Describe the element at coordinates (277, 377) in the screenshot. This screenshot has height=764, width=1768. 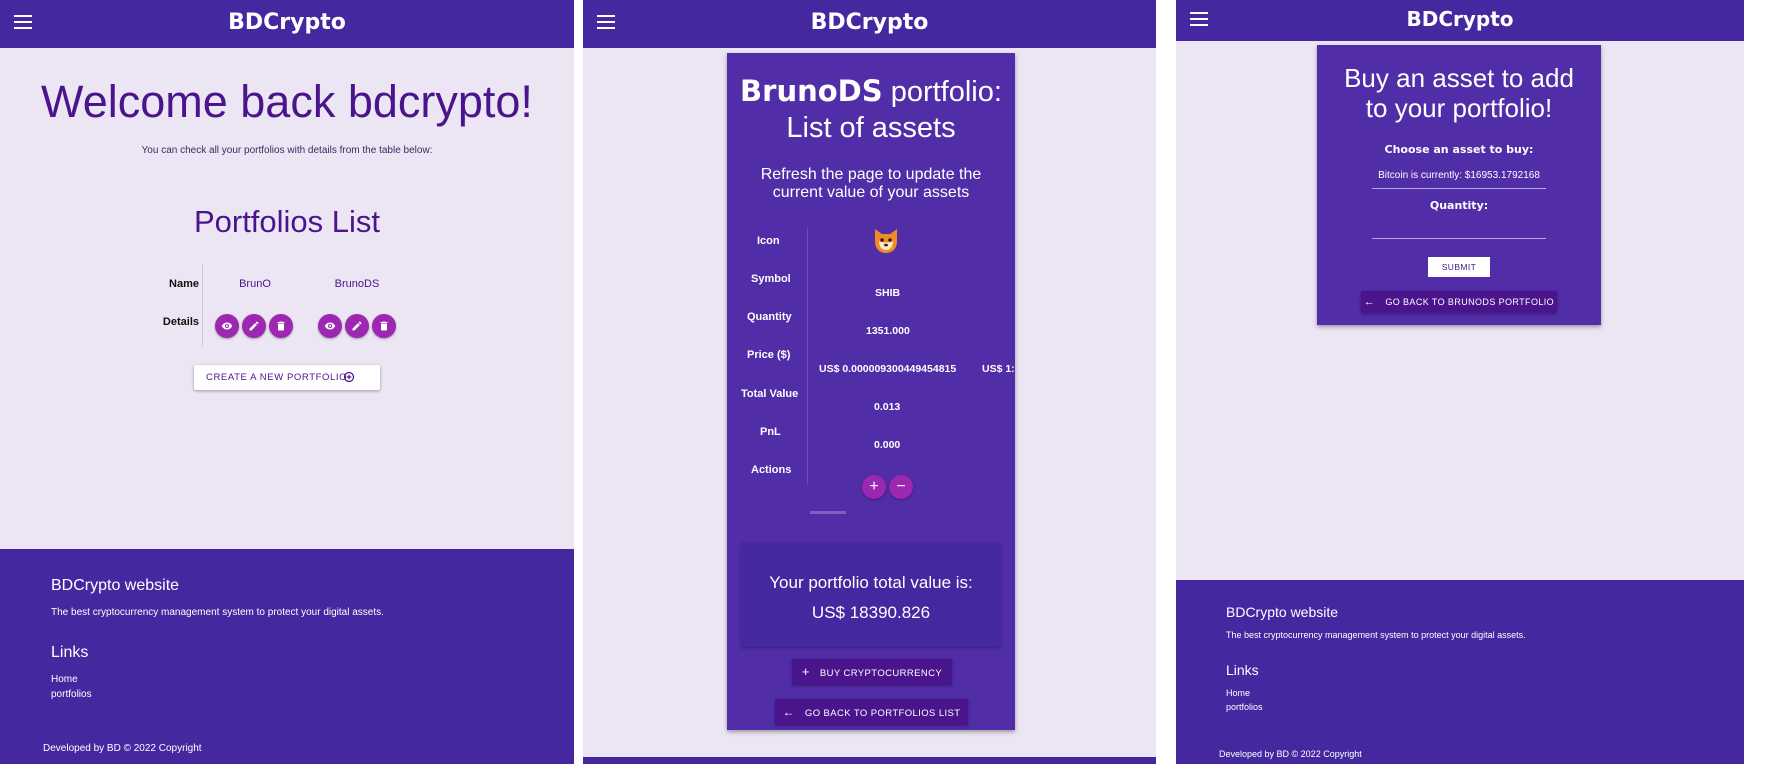
I see `create-portfolio-label: CREATE A NEW PORTFOLIO` at that location.